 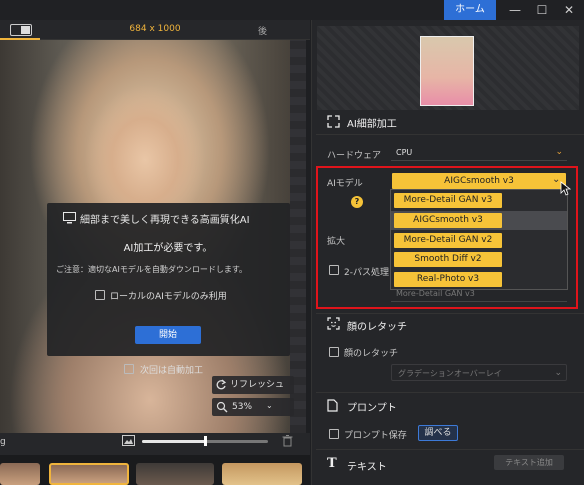 I want to click on ai-model-label: AIモデル, so click(x=345, y=184).